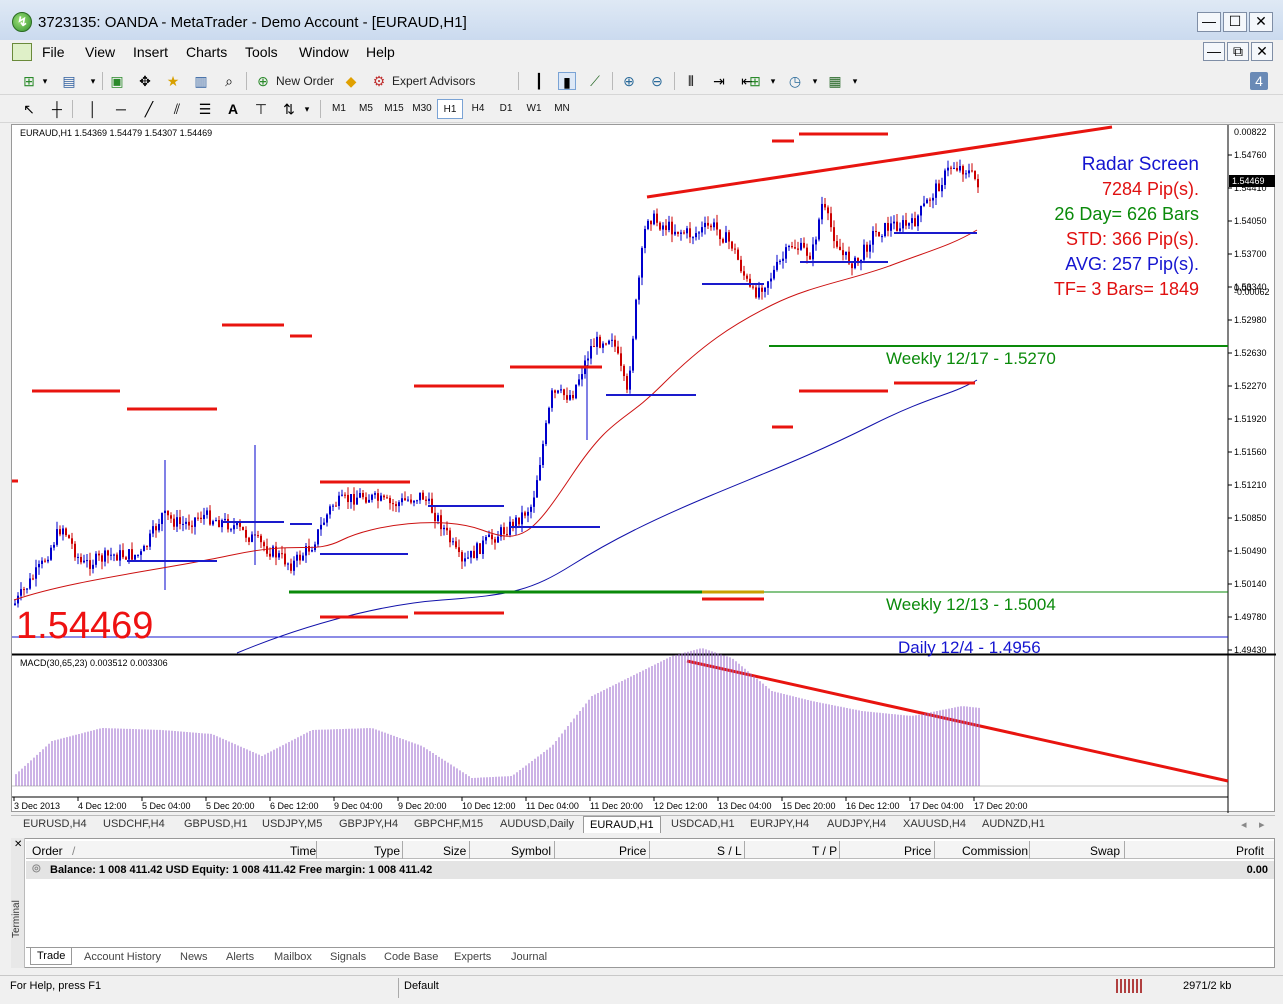  I want to click on line-chart-icon: ⟋, so click(595, 81).